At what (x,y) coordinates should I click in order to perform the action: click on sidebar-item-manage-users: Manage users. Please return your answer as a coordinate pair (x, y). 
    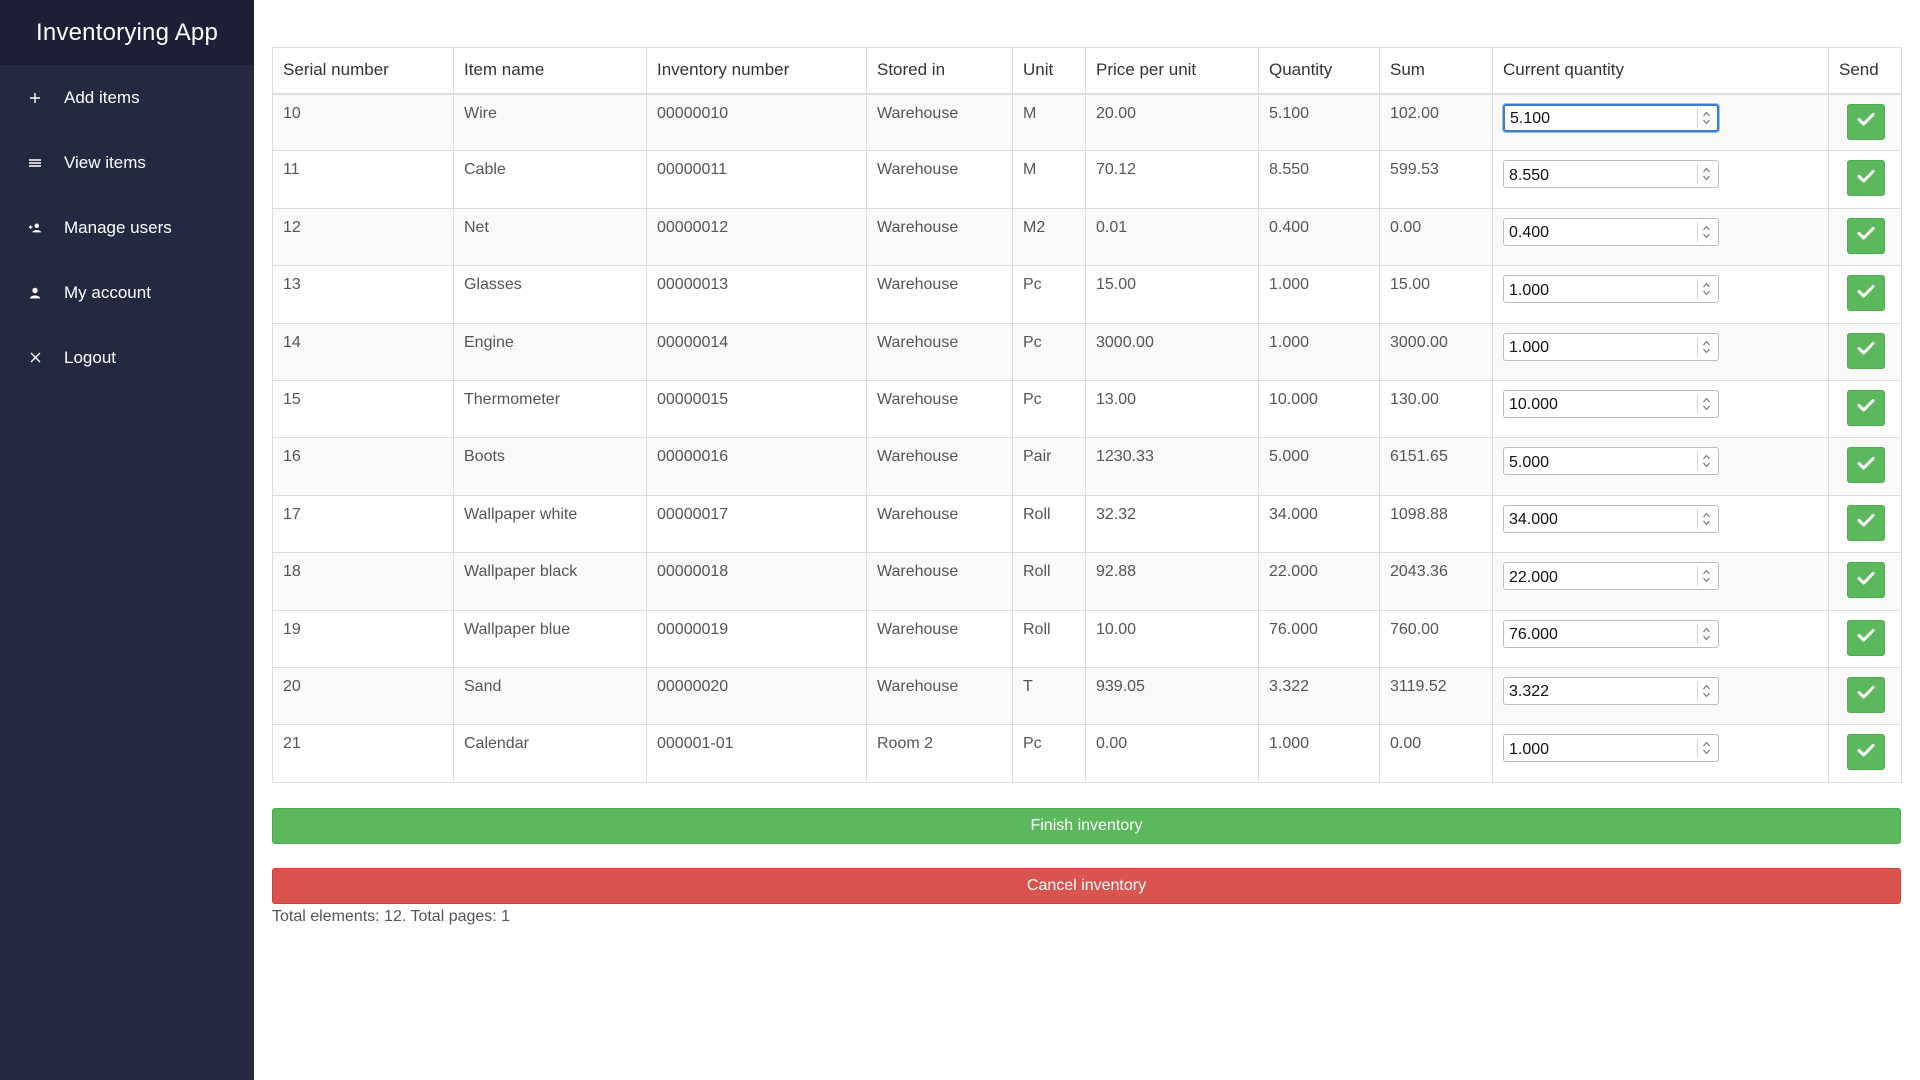
    Looking at the image, I should click on (127, 227).